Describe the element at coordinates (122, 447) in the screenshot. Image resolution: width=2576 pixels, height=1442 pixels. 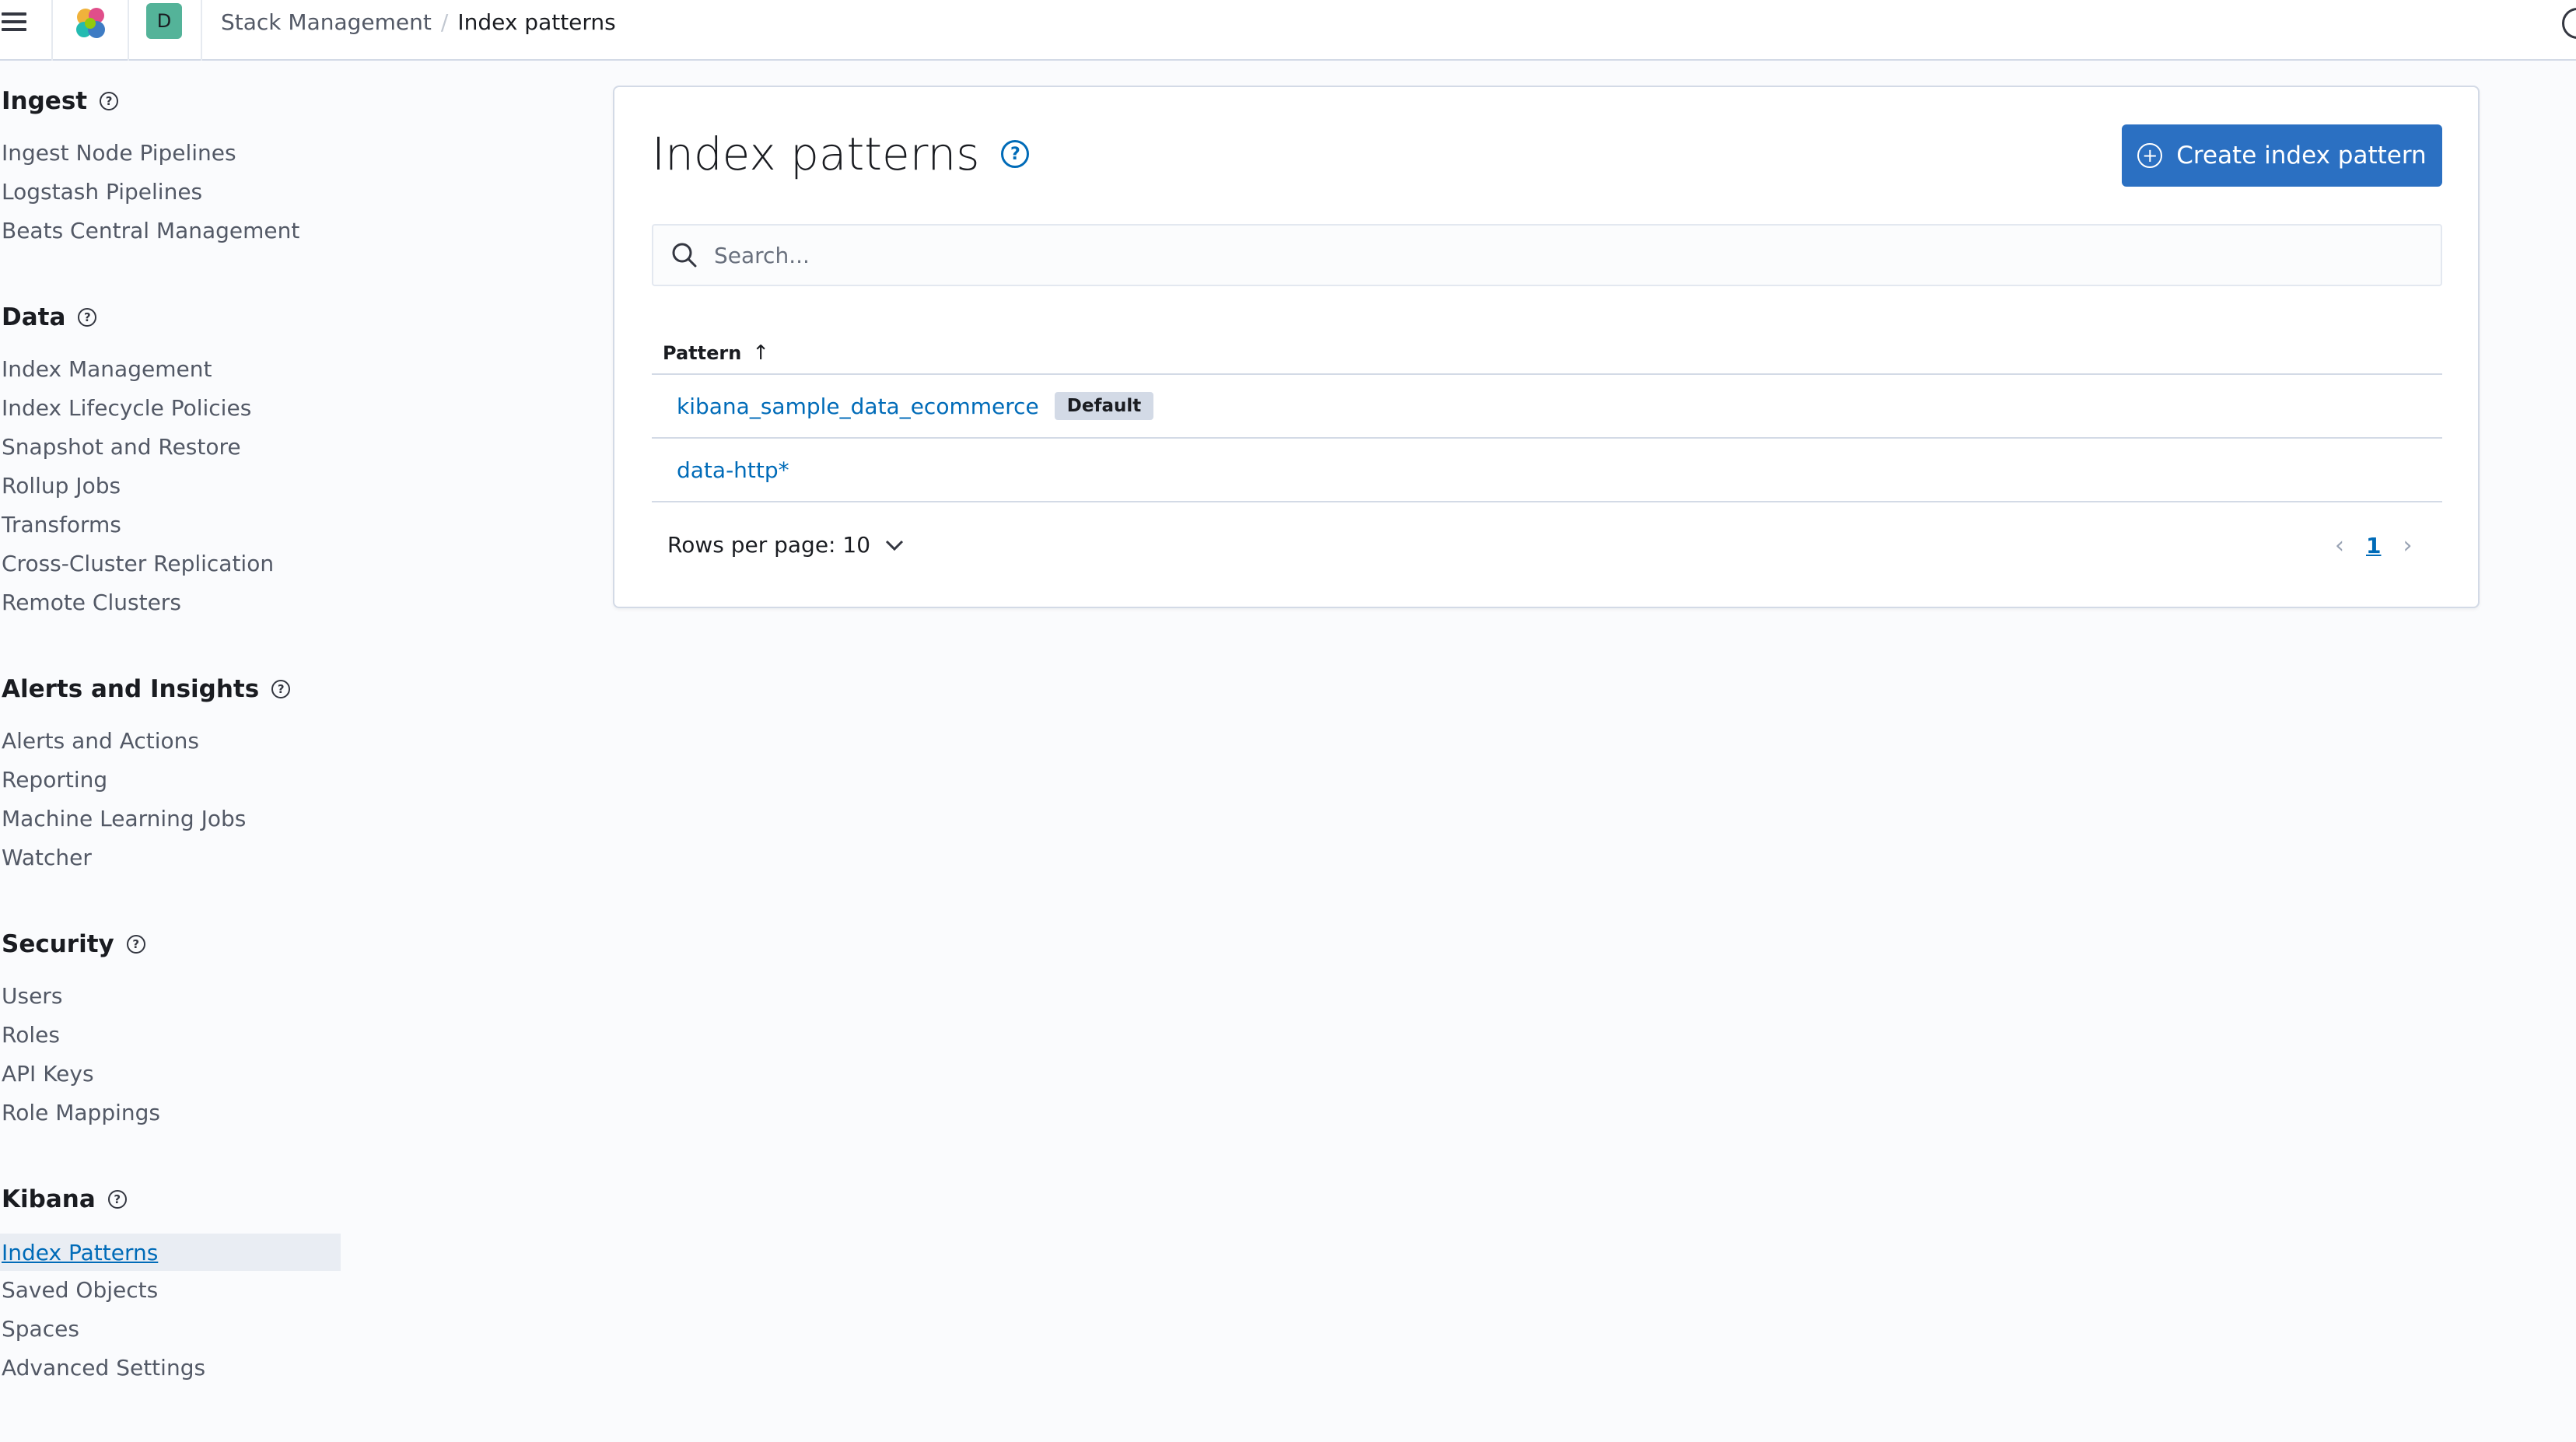
I see `sidebar-item-snapshot-and-restore: Snapshot and Restore` at that location.